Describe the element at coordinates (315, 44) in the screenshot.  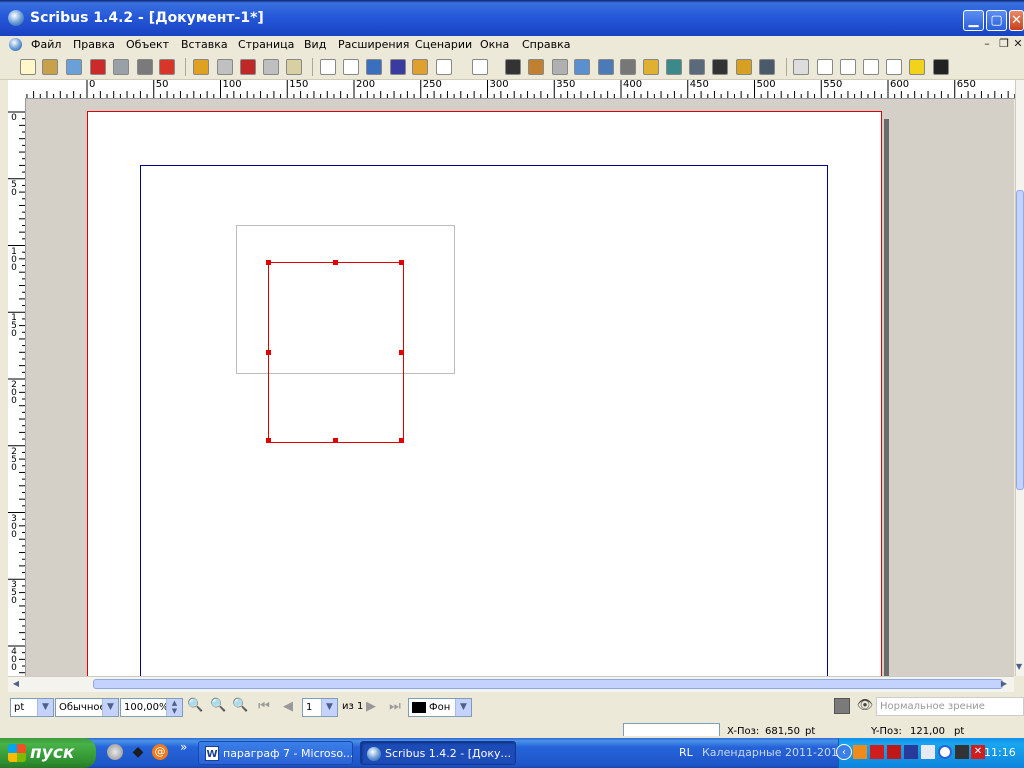
I see `menu-view: Вид` at that location.